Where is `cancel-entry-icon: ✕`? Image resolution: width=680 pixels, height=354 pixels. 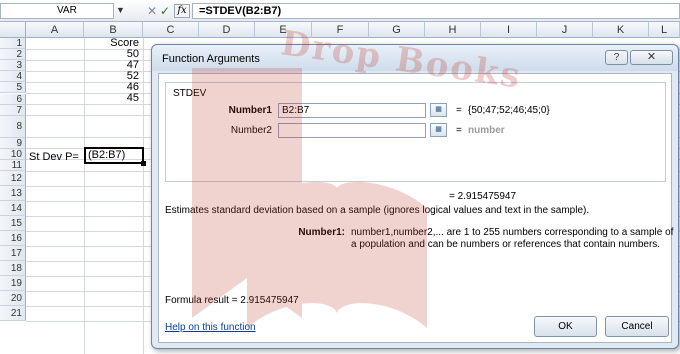 cancel-entry-icon: ✕ is located at coordinates (152, 11).